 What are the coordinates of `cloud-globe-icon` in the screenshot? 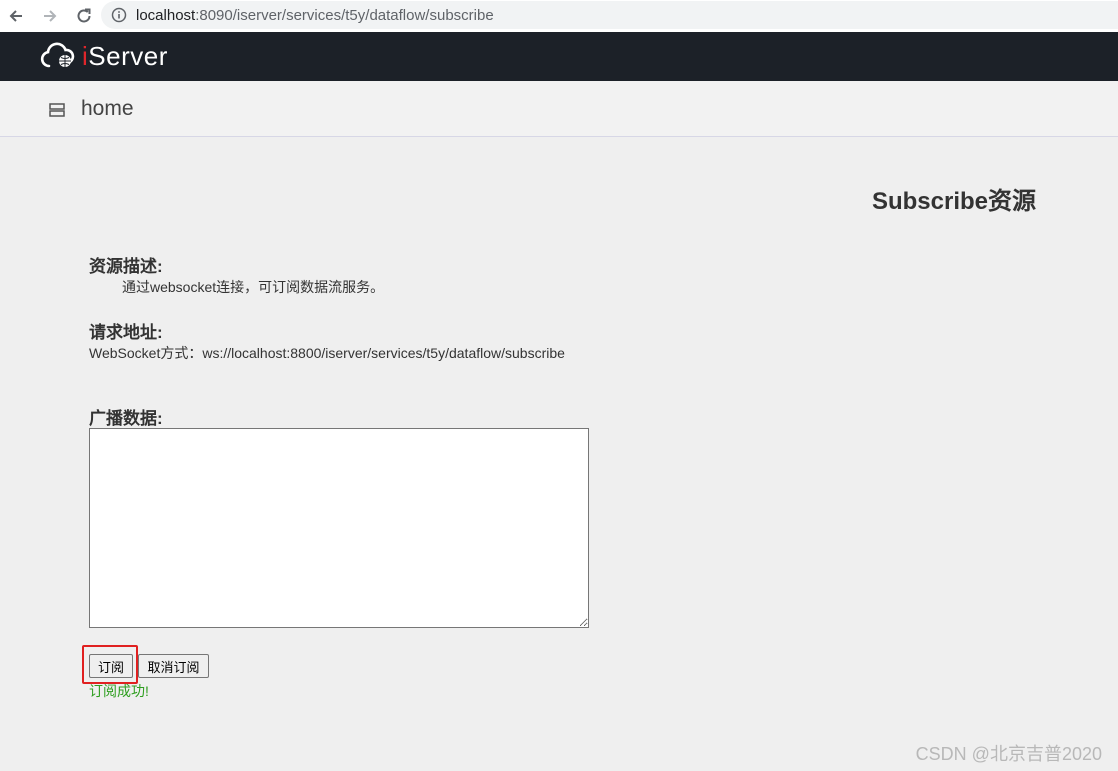 It's located at (57, 55).